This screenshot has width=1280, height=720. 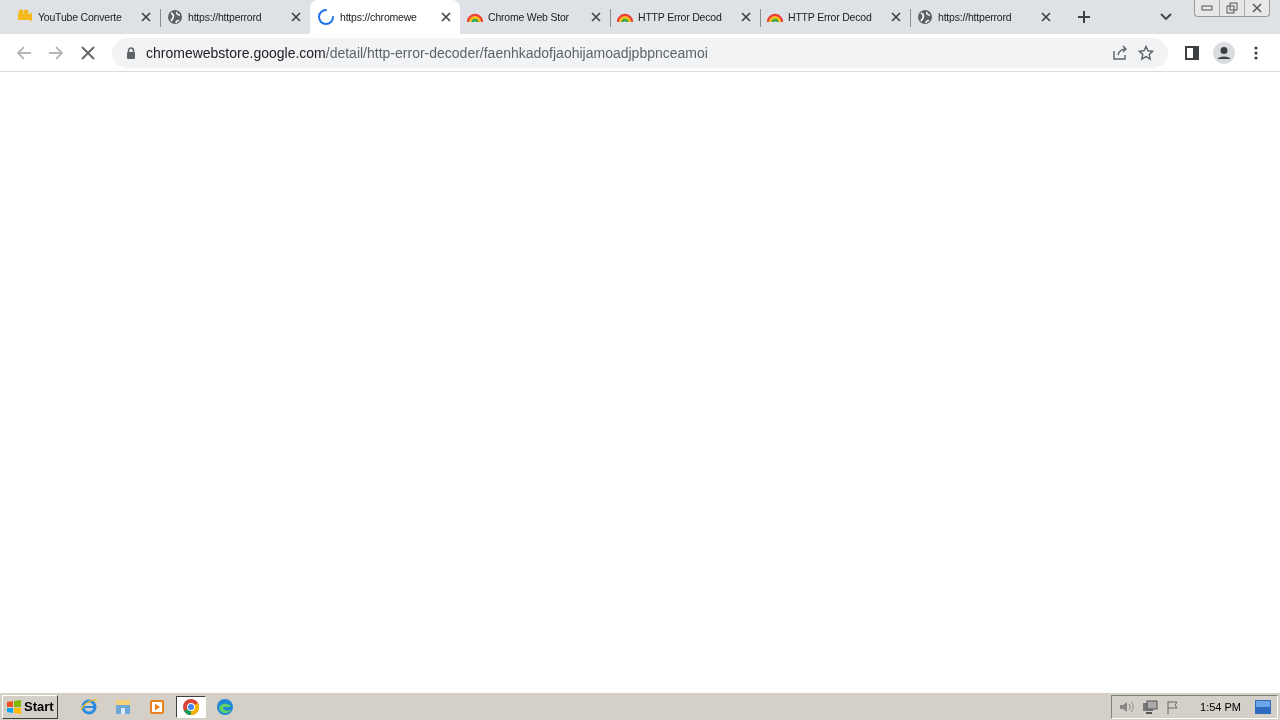 What do you see at coordinates (39, 706) in the screenshot?
I see `start-label: Start` at bounding box center [39, 706].